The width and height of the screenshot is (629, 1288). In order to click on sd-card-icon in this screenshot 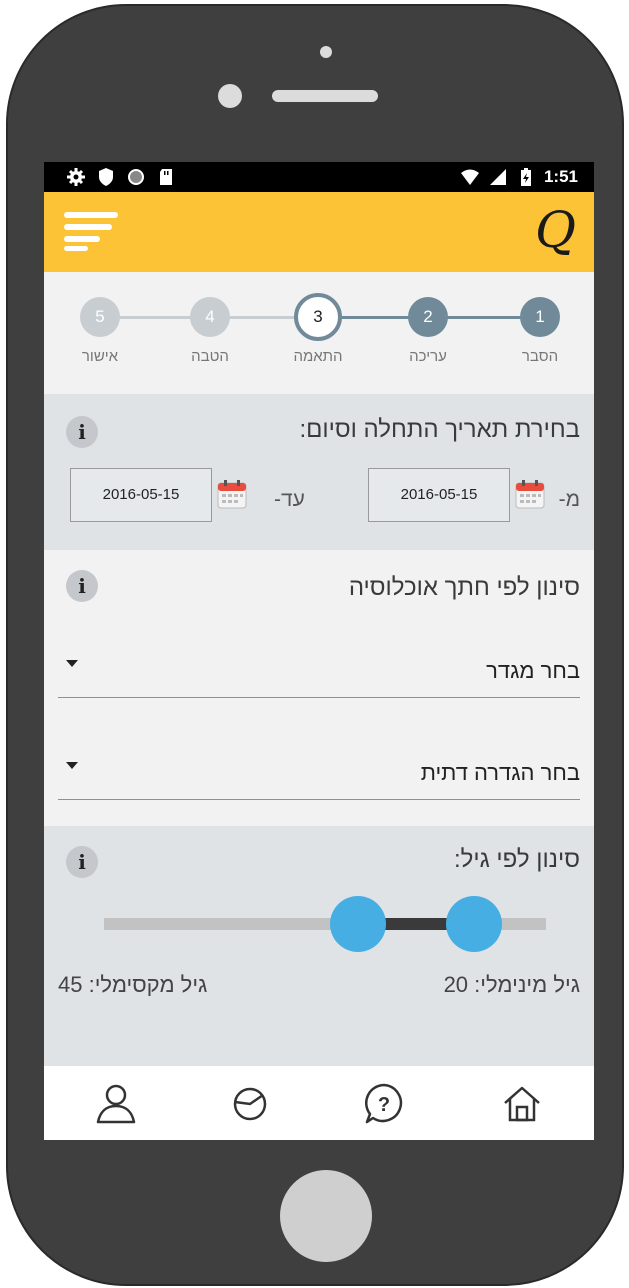, I will do `click(166, 177)`.